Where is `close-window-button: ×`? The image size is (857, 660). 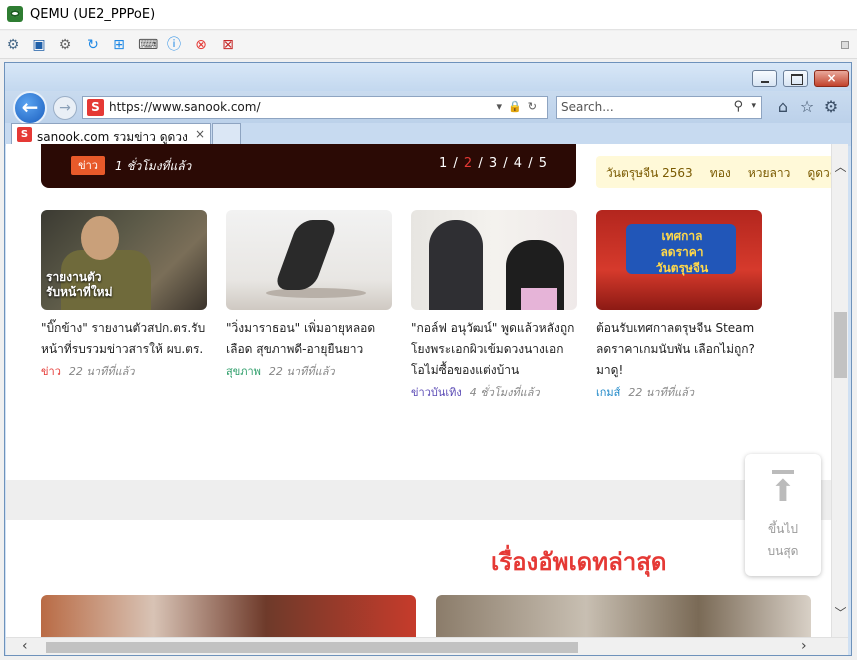
close-window-button: × is located at coordinates (831, 78).